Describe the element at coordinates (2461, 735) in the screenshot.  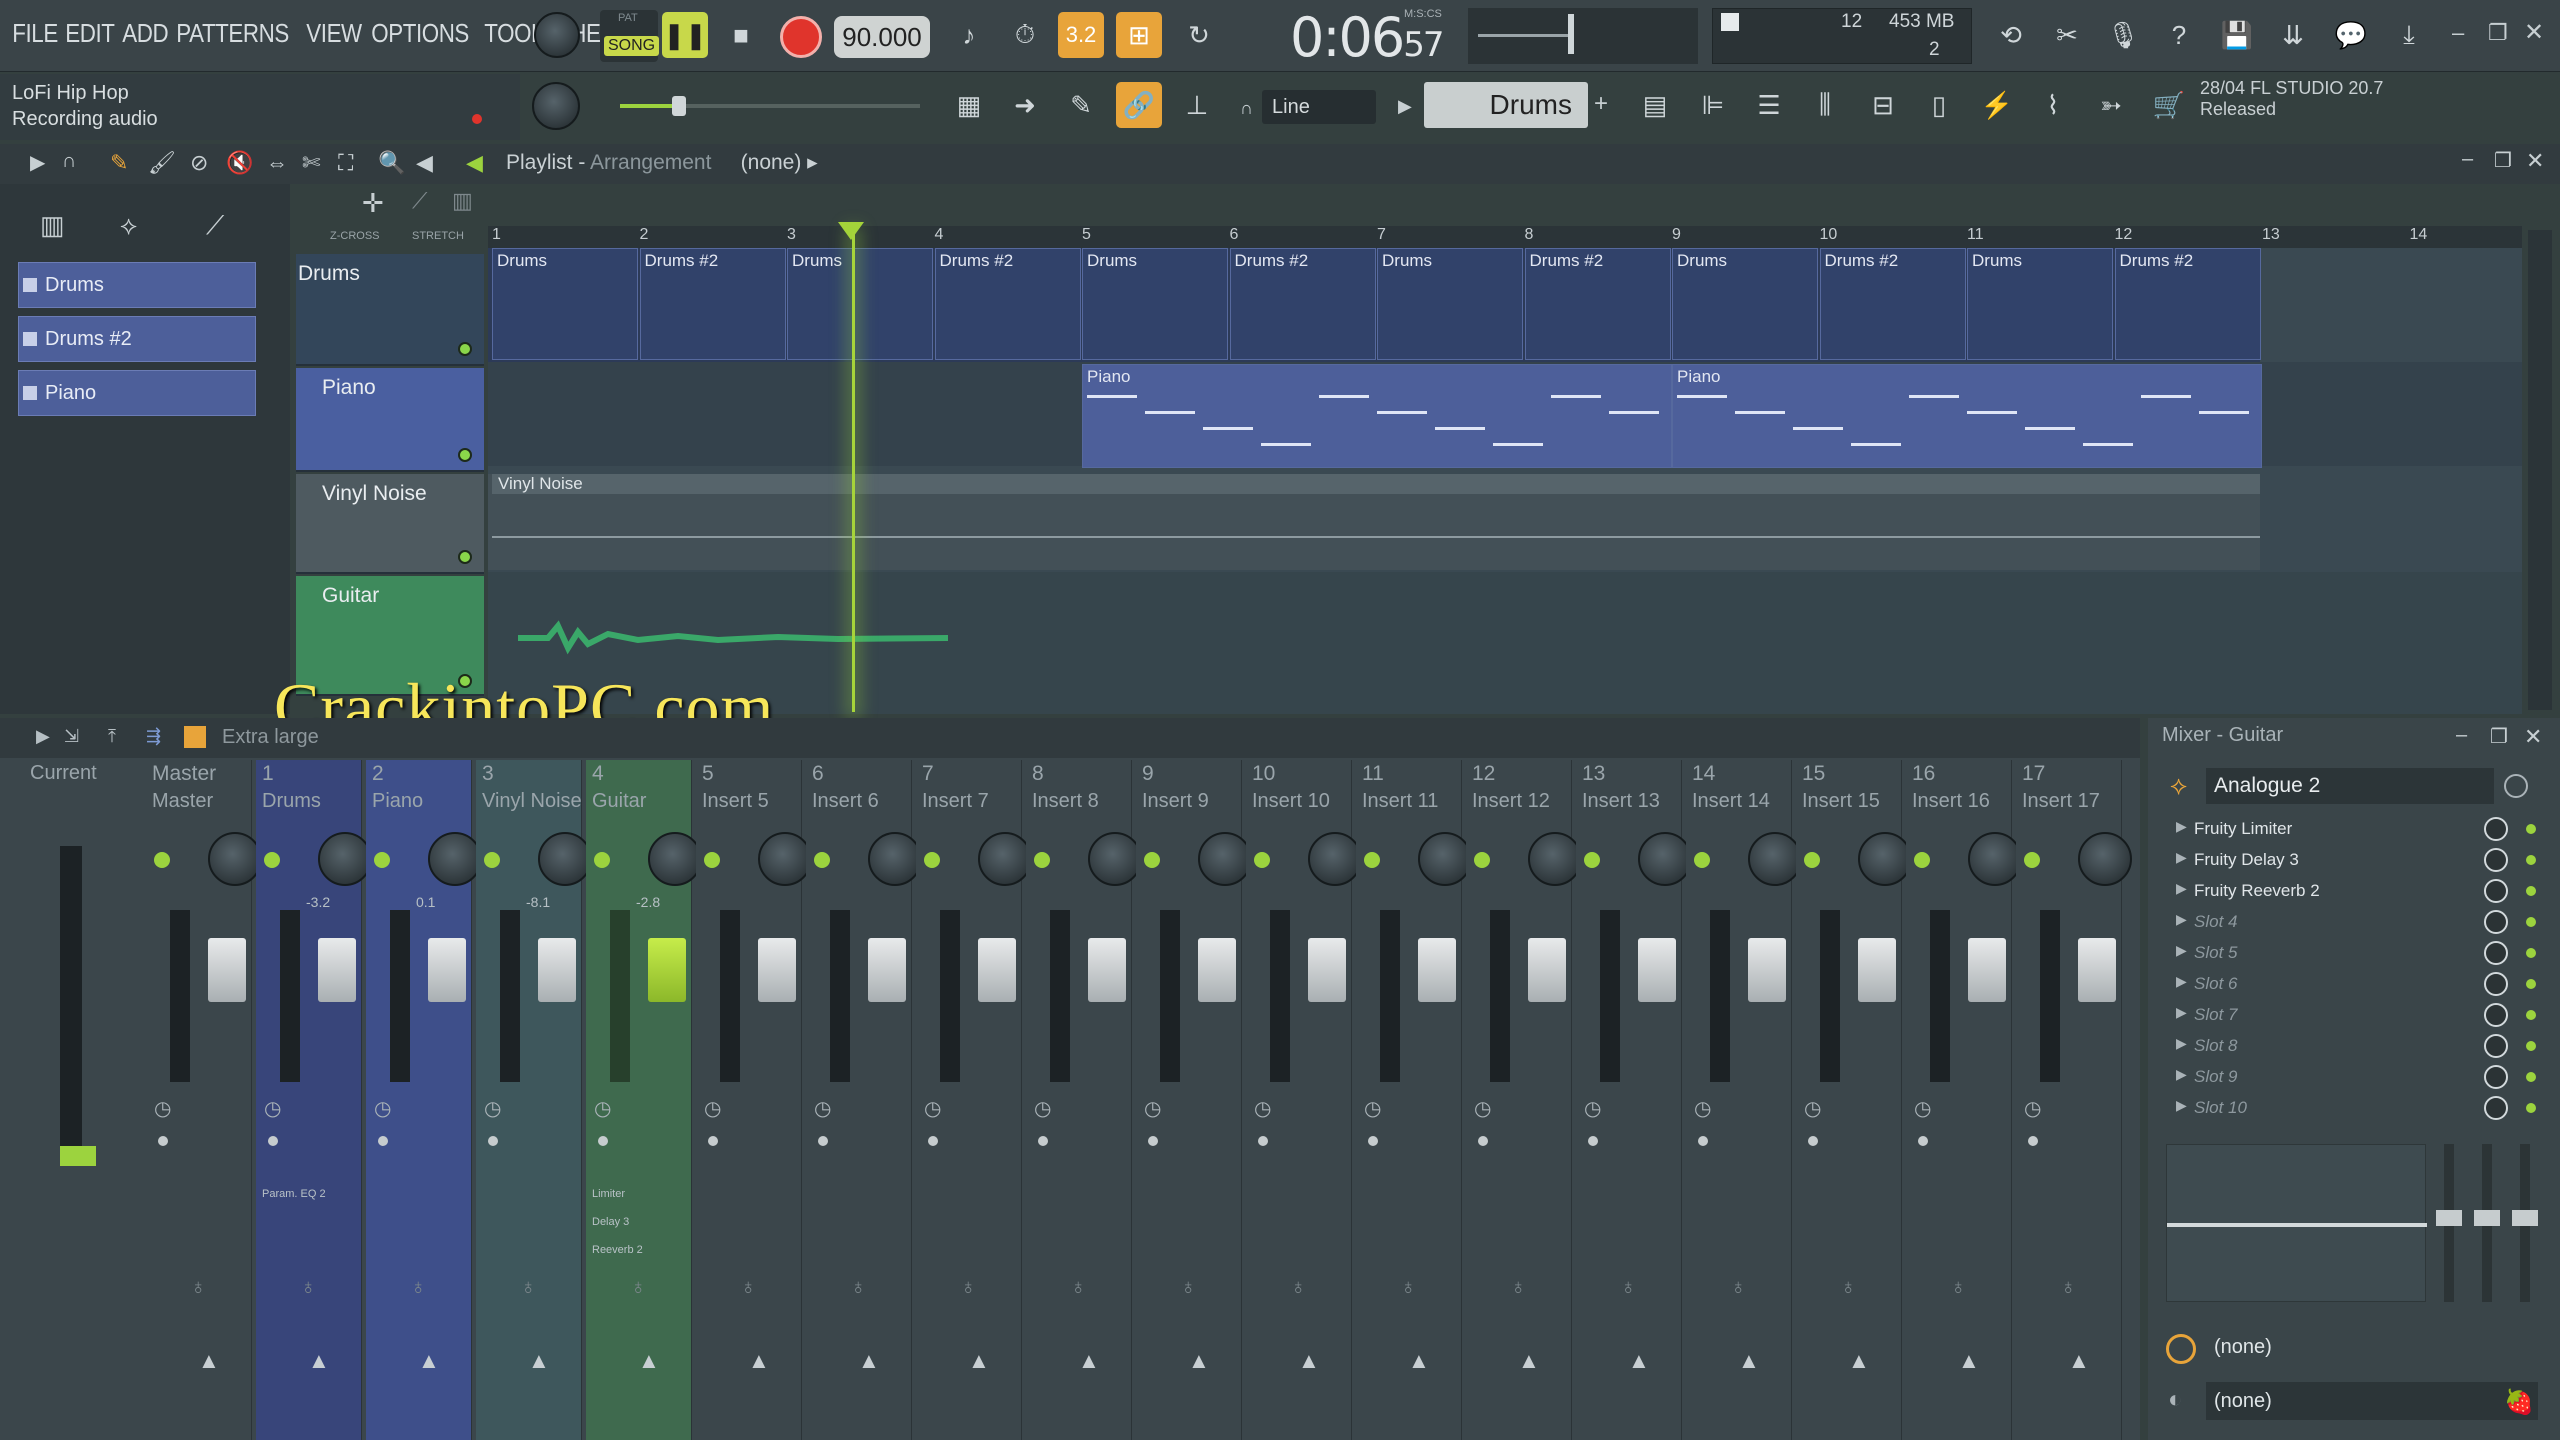
I see `mixer-minimize-icon: –` at that location.